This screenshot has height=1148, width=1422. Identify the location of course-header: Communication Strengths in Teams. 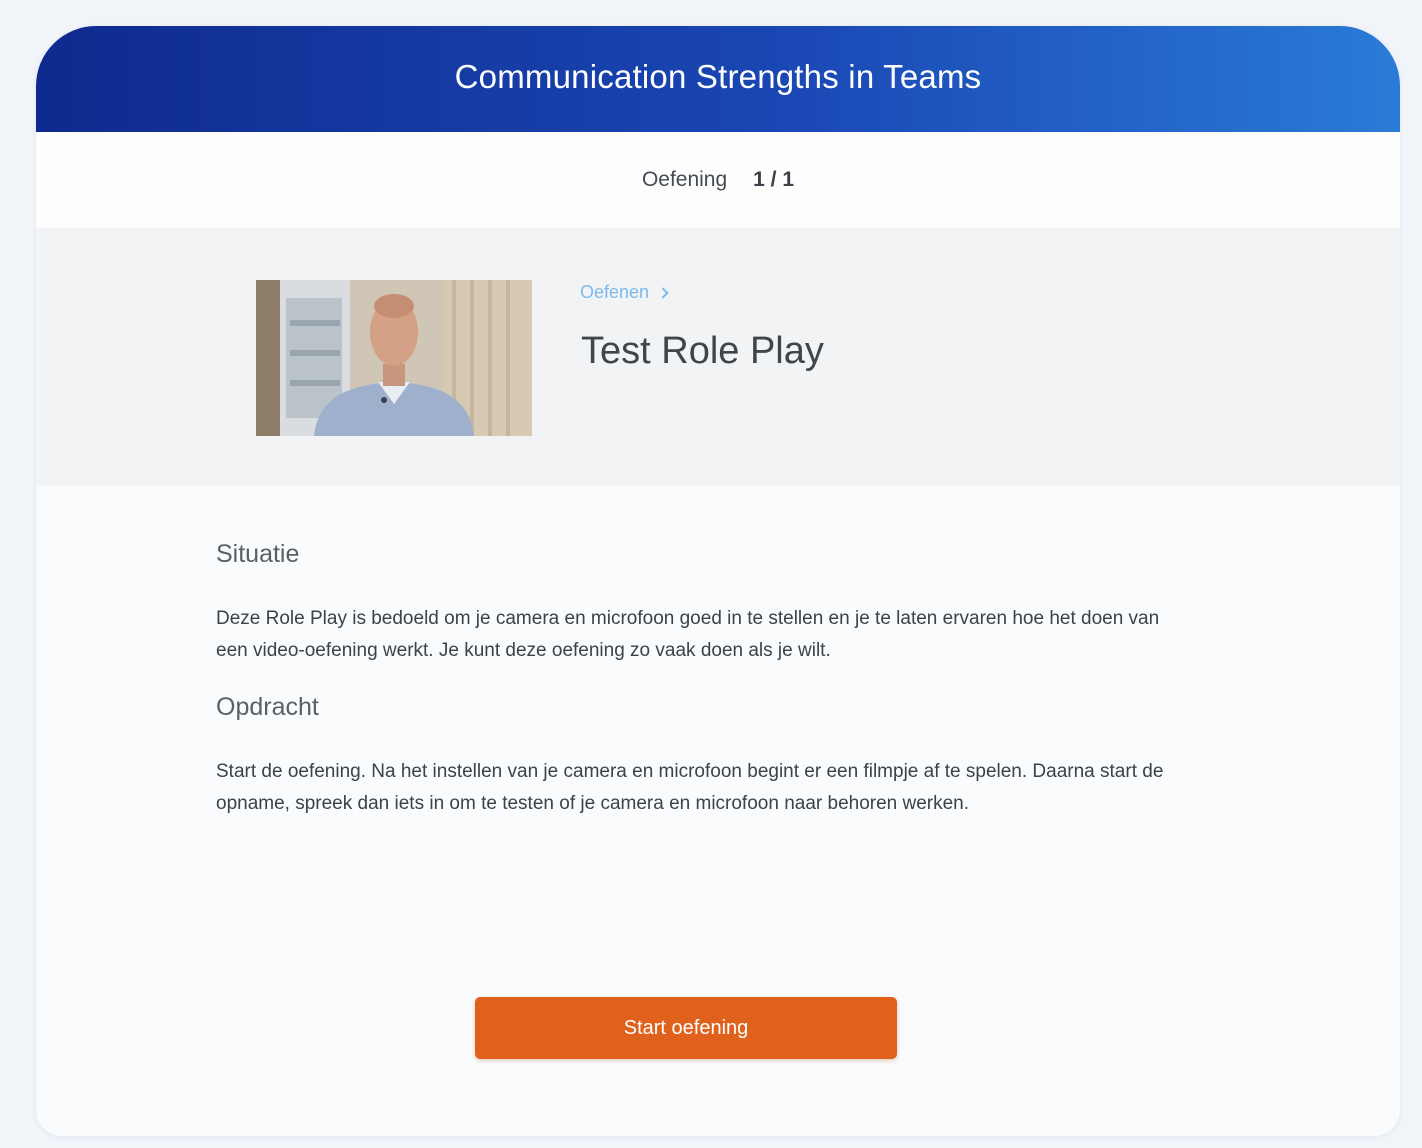
(718, 79).